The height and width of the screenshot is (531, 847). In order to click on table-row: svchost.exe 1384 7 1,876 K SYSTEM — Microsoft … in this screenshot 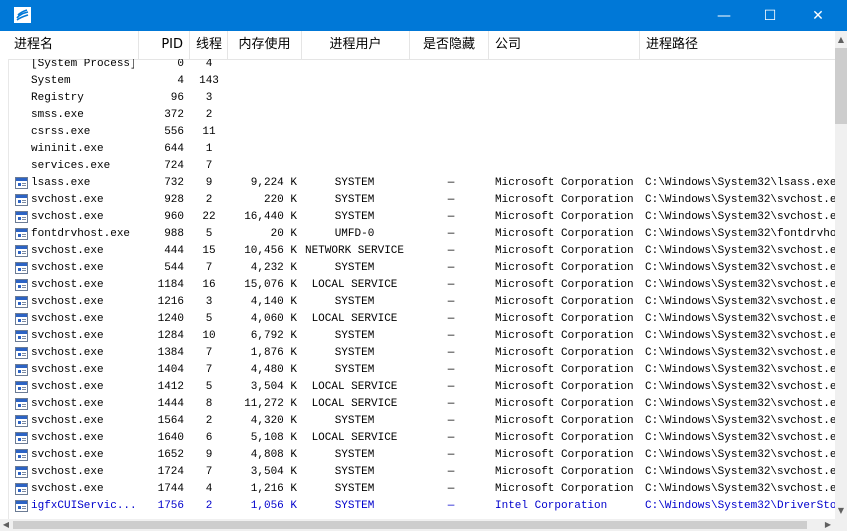, I will do `click(417, 353)`.